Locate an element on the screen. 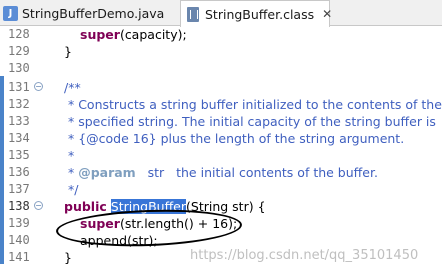 Image resolution: width=442 pixels, height=275 pixels. line-number: 136 is located at coordinates (19, 172).